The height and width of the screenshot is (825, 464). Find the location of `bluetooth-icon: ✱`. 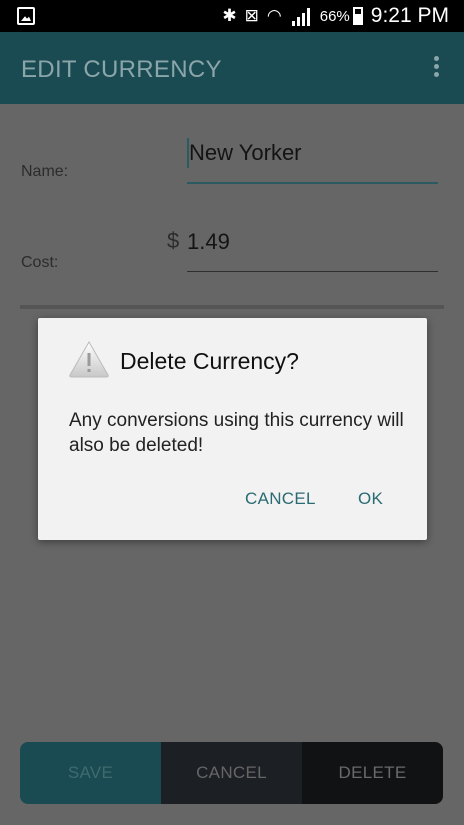

bluetooth-icon: ✱ is located at coordinates (229, 16).